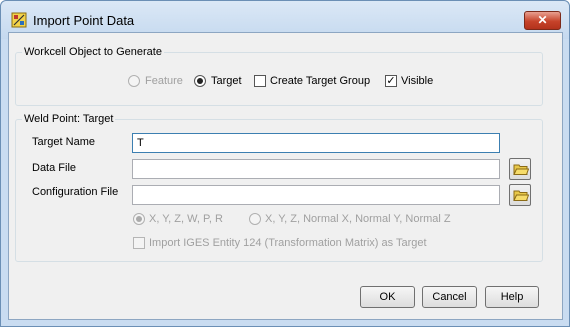 The height and width of the screenshot is (327, 570). What do you see at coordinates (512, 297) in the screenshot?
I see `help-button: Help` at bounding box center [512, 297].